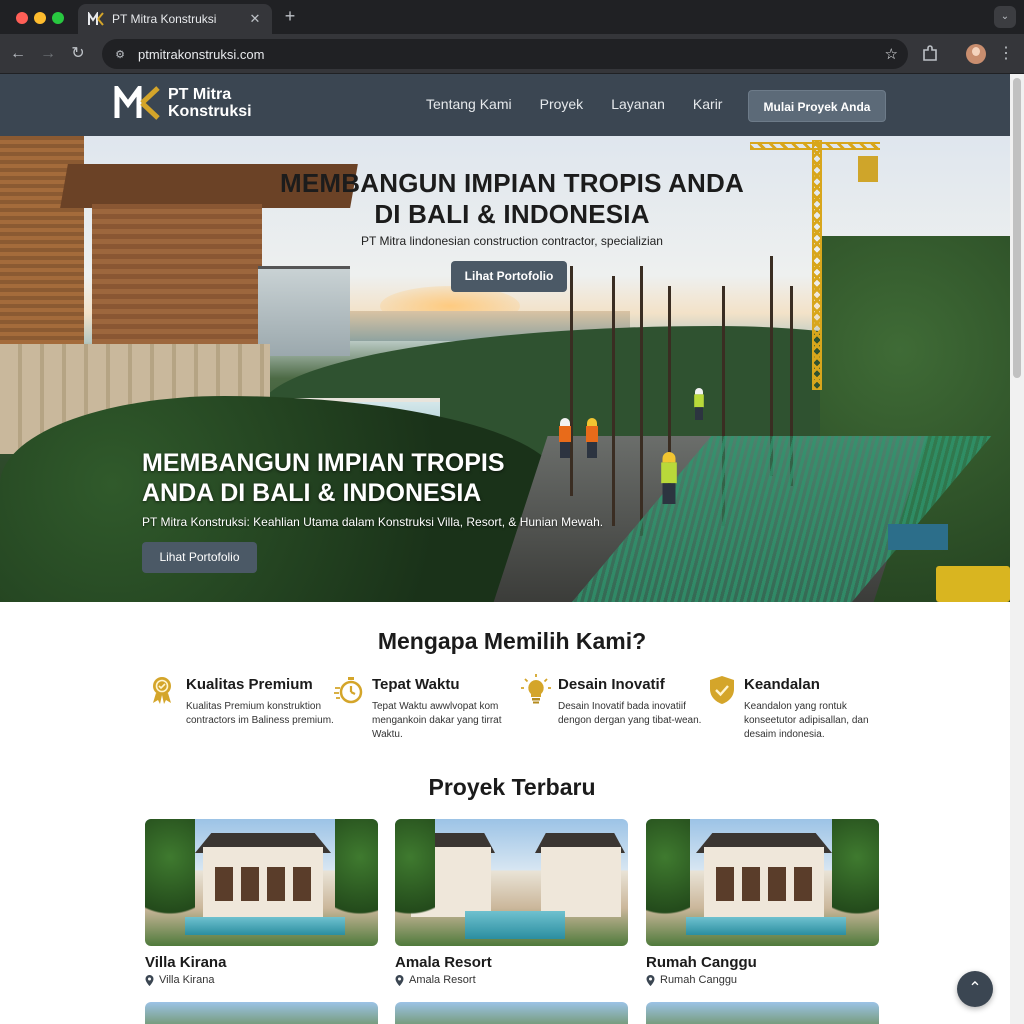  I want to click on project-name: Rumah Canggu, so click(762, 962).